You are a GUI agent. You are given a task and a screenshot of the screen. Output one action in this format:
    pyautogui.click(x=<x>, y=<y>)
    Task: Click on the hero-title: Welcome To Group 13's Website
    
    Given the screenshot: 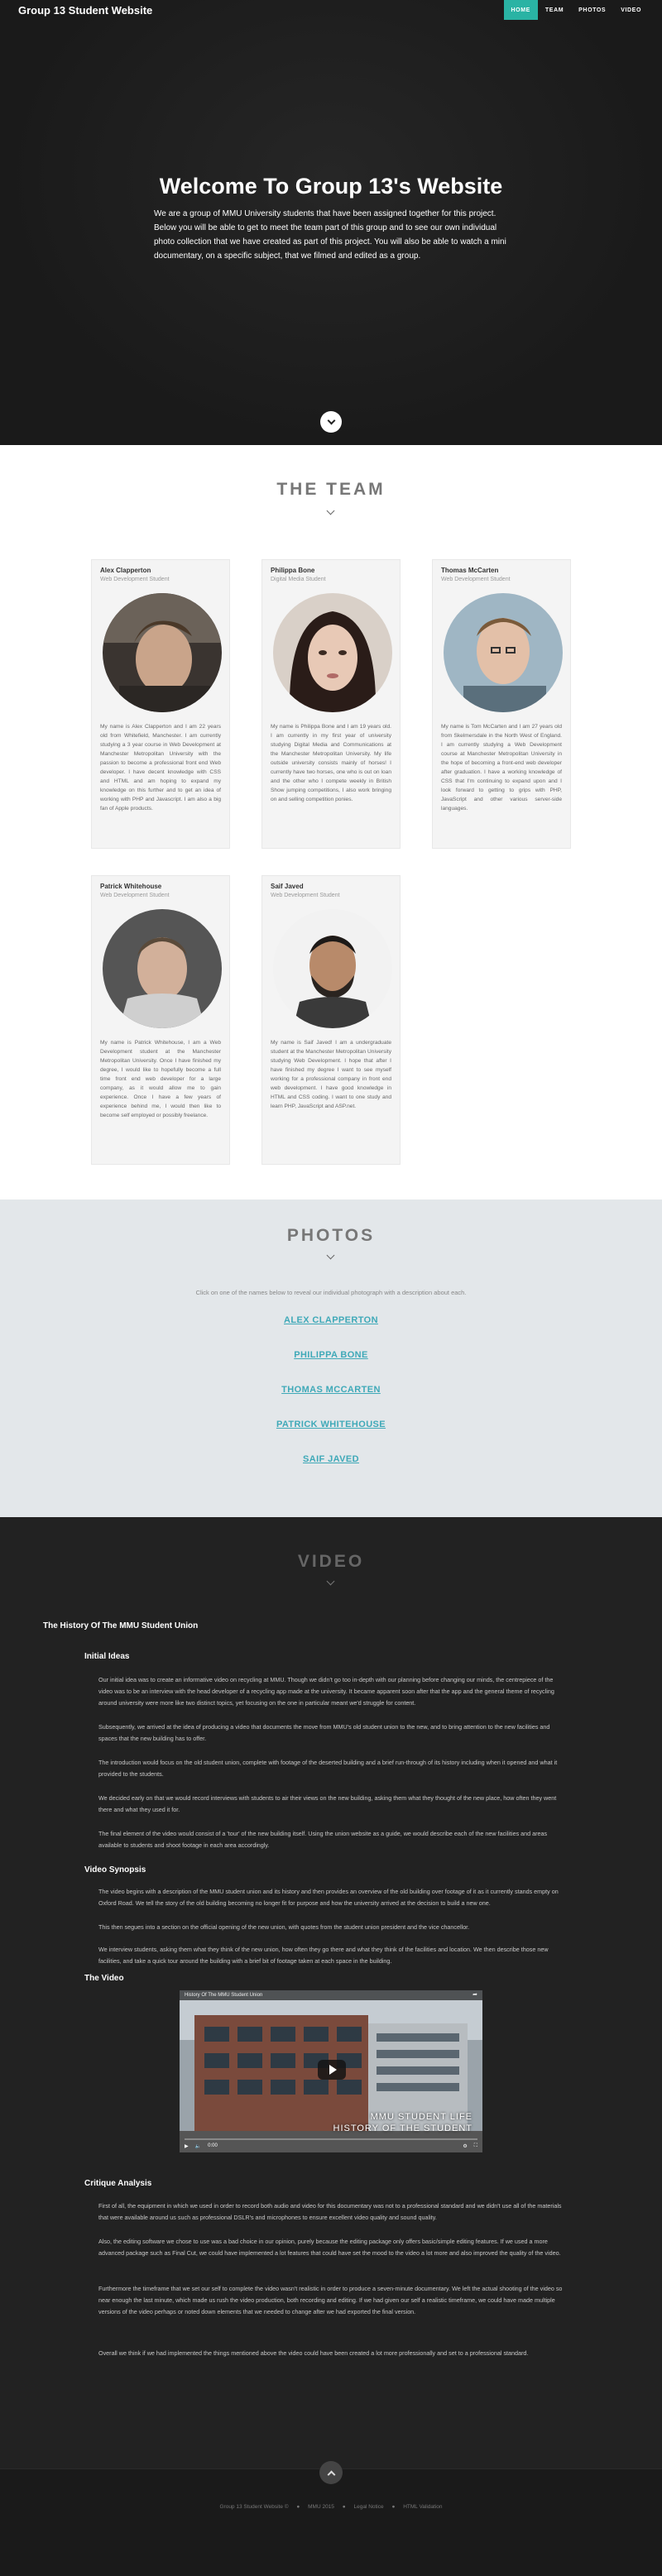 What is the action you would take?
    pyautogui.click(x=331, y=186)
    